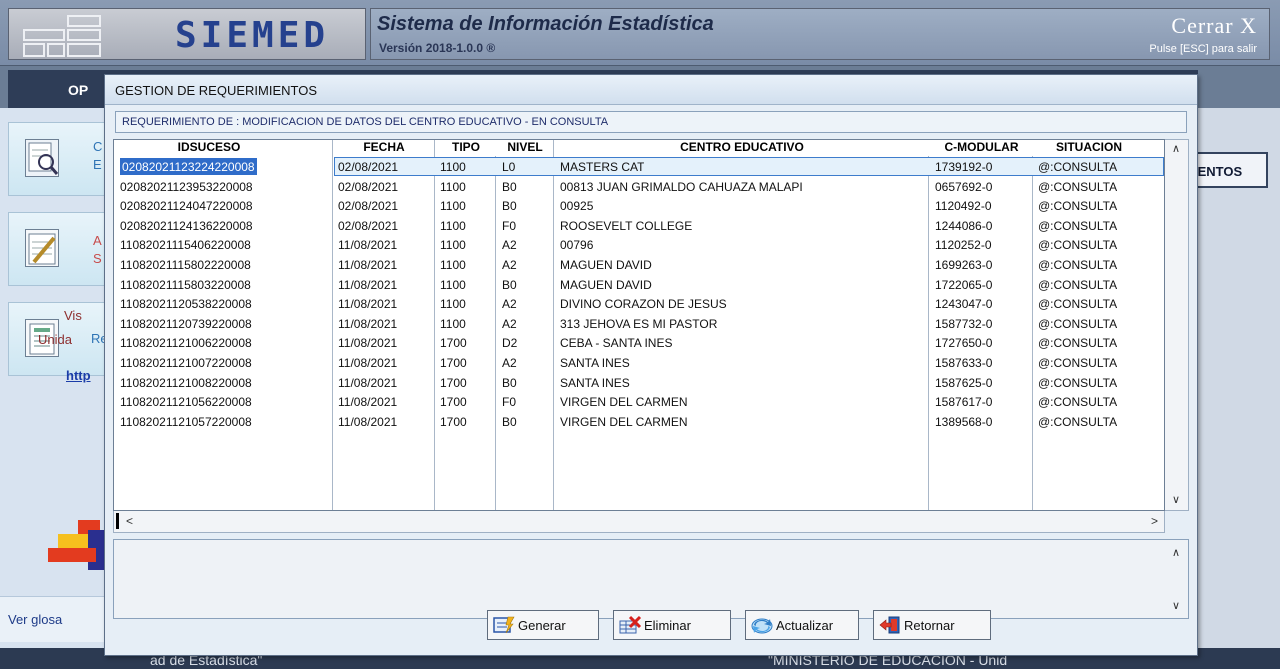  What do you see at coordinates (186, 304) in the screenshot?
I see `table-cell: 11082021120538220008` at bounding box center [186, 304].